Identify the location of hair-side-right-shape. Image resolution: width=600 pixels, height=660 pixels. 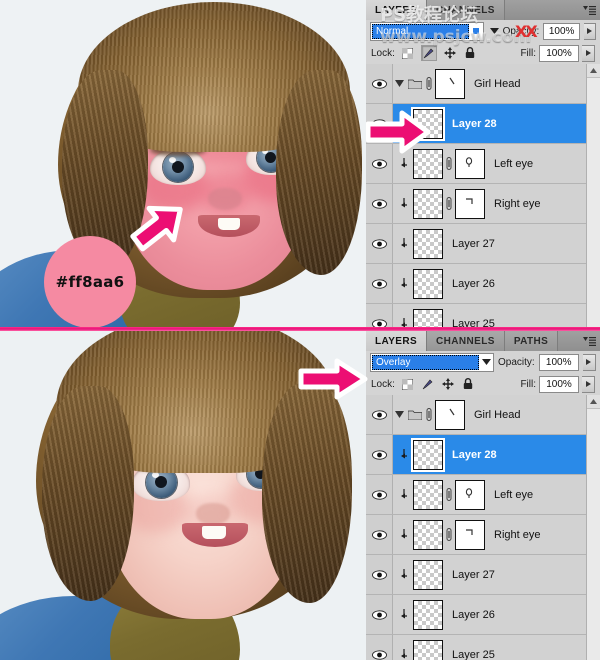
(319, 172).